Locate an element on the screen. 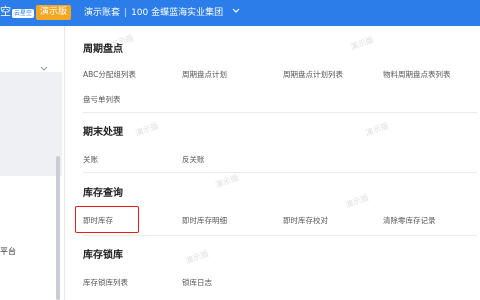  section-title-inventory-query: 库存查询 is located at coordinates (103, 193).